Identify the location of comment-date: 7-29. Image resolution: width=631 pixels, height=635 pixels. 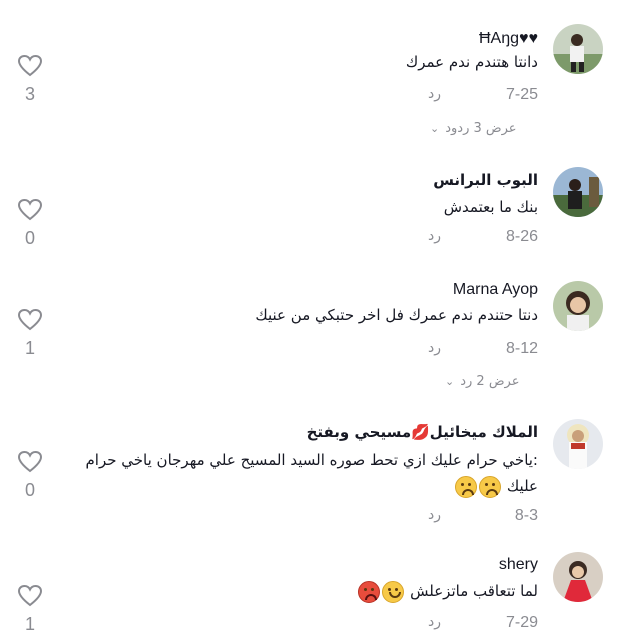
(521, 622).